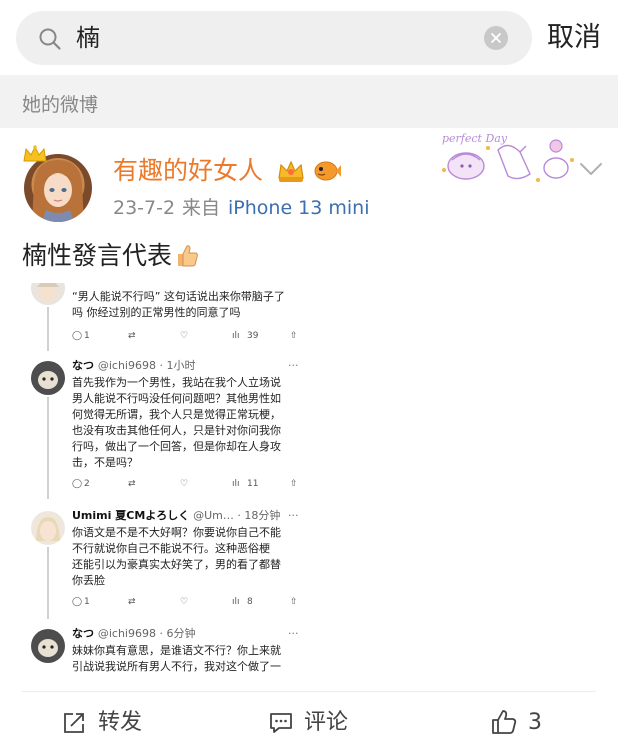 Image resolution: width=618 pixels, height=745 pixels. I want to click on tweet-text-line: 首先我作为一个男性，我站在我个人立场说, so click(176, 382).